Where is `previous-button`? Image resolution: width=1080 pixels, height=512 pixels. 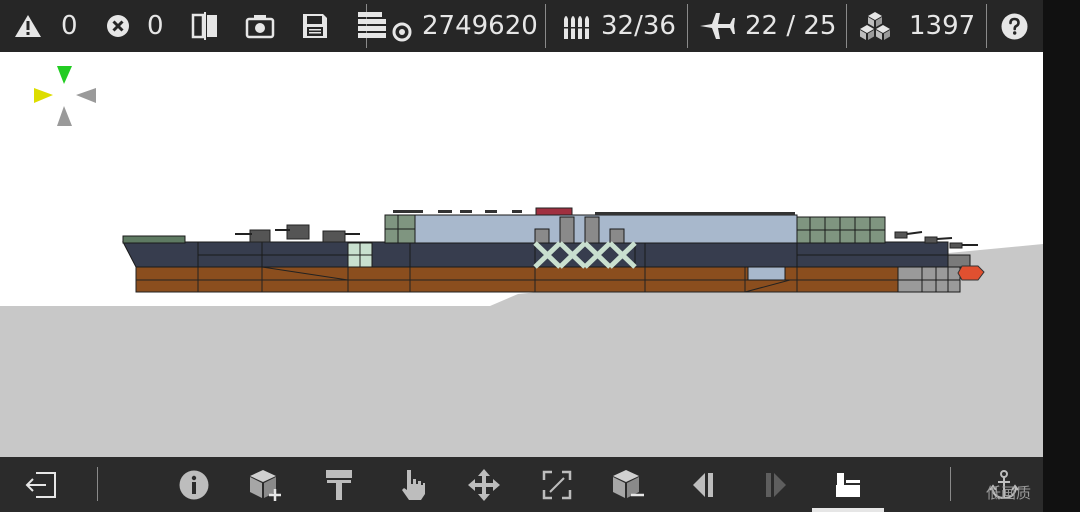 previous-button is located at coordinates (704, 484).